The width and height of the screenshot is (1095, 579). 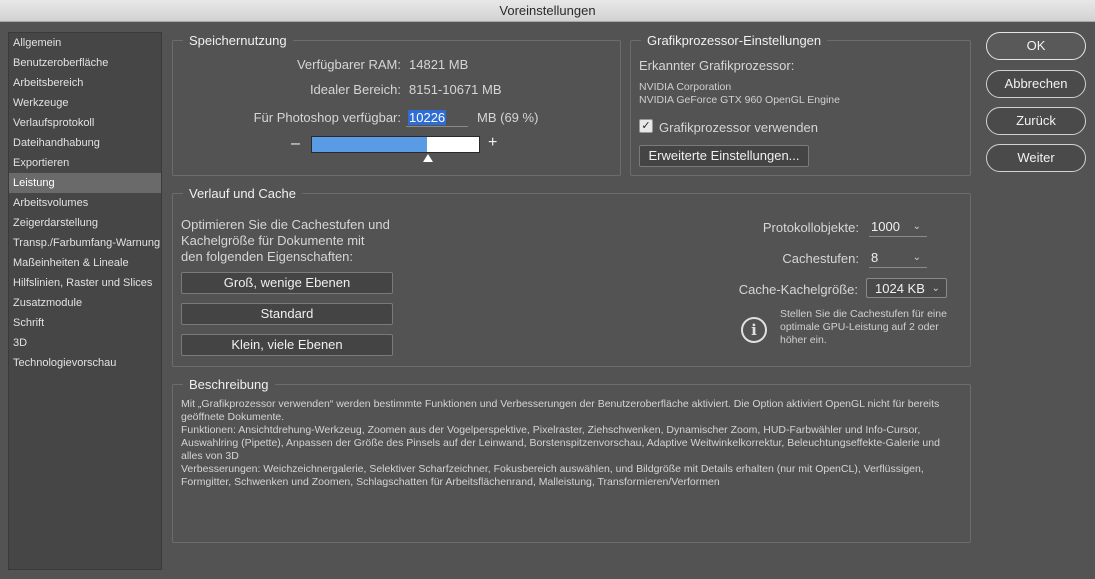 I want to click on sidebar-item-zeigerdarstellung: Zeigerdarstellung, so click(x=85, y=223).